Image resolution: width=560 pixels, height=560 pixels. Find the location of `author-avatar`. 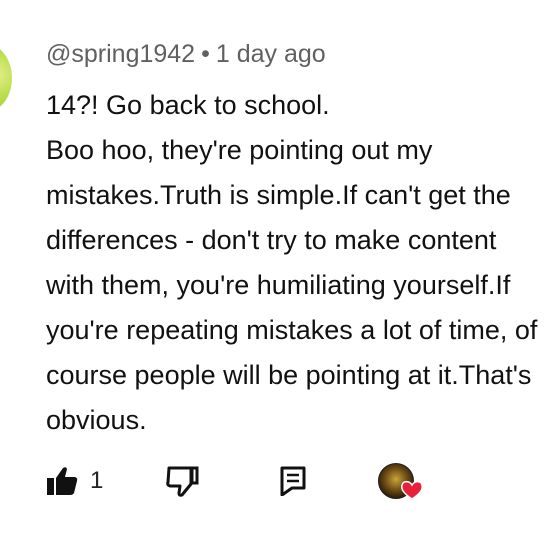

author-avatar is located at coordinates (6, 78).